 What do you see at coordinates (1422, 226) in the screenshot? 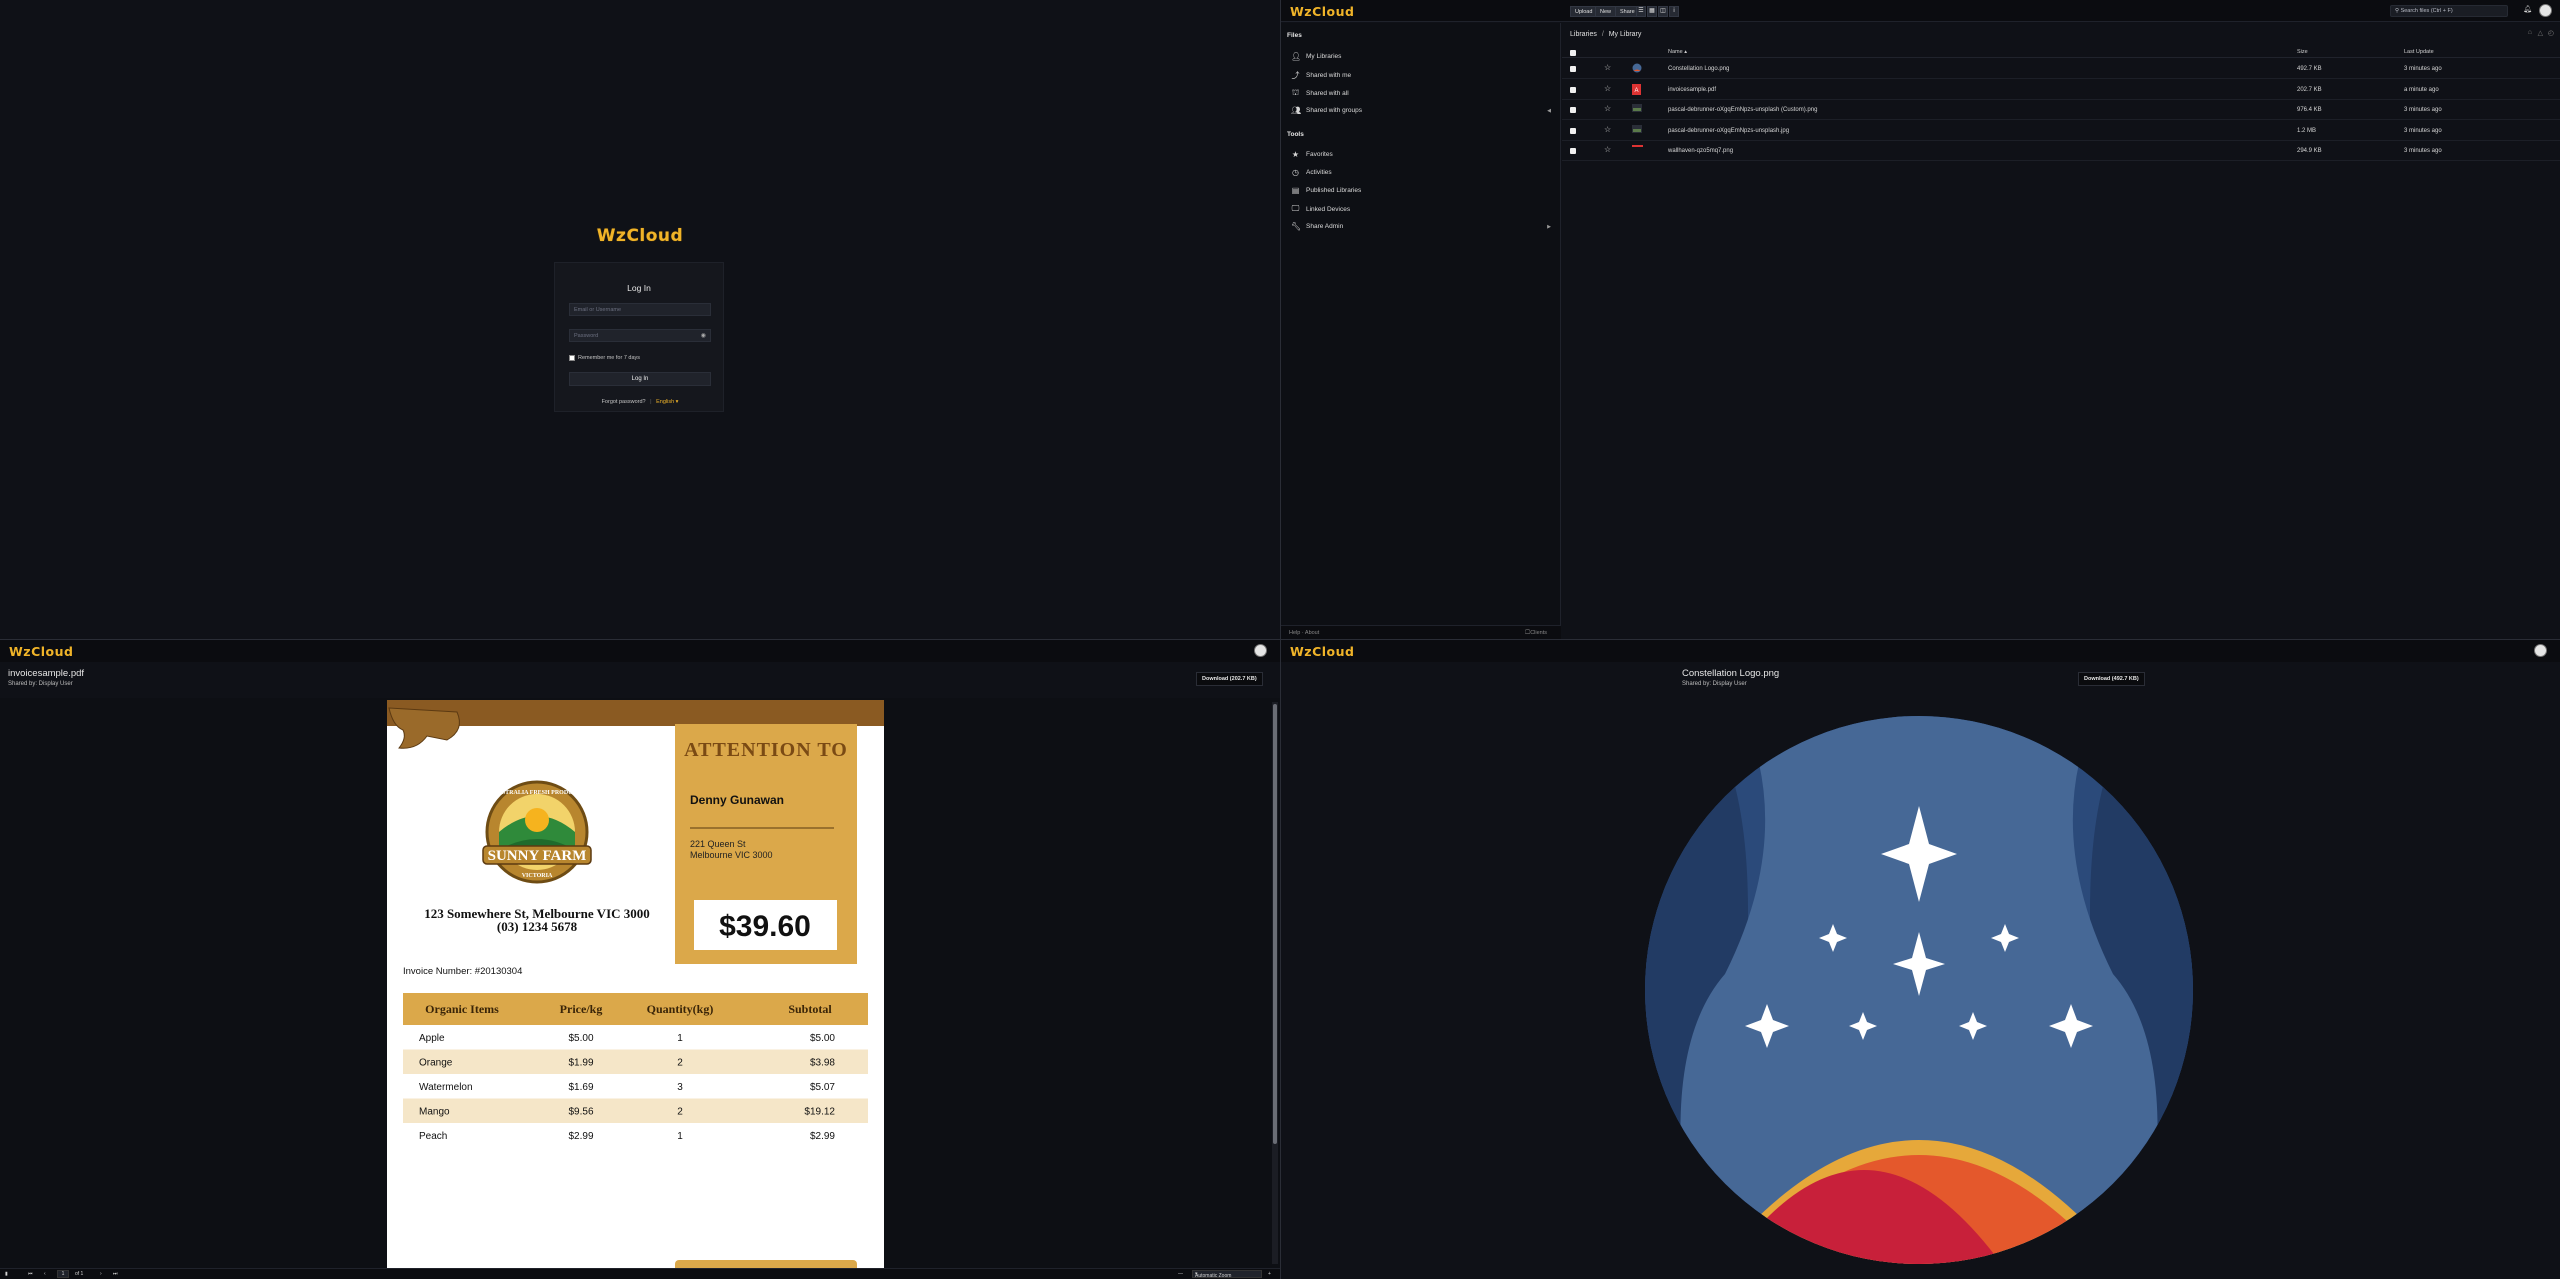
I see `sidebar-item-share-admin: 🔧︎ Share Admin ▶` at bounding box center [1422, 226].